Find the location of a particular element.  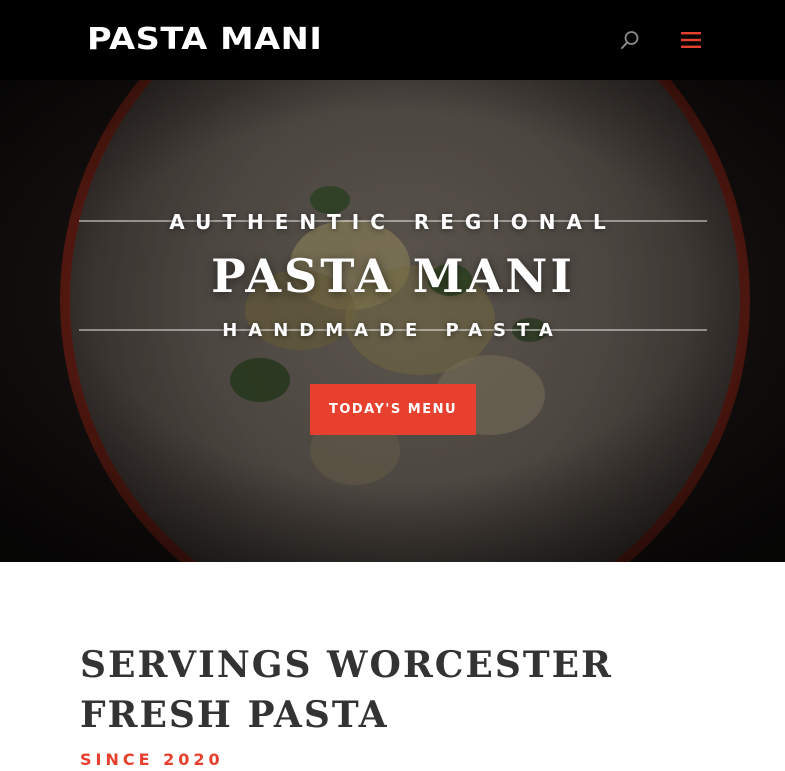

hamburger-menu-icon is located at coordinates (691, 40).